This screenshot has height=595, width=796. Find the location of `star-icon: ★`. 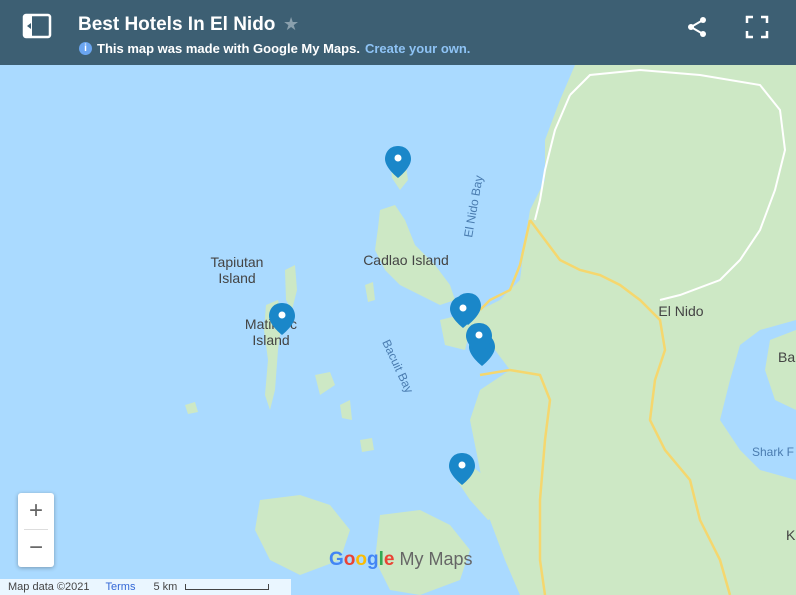

star-icon: ★ is located at coordinates (291, 24).